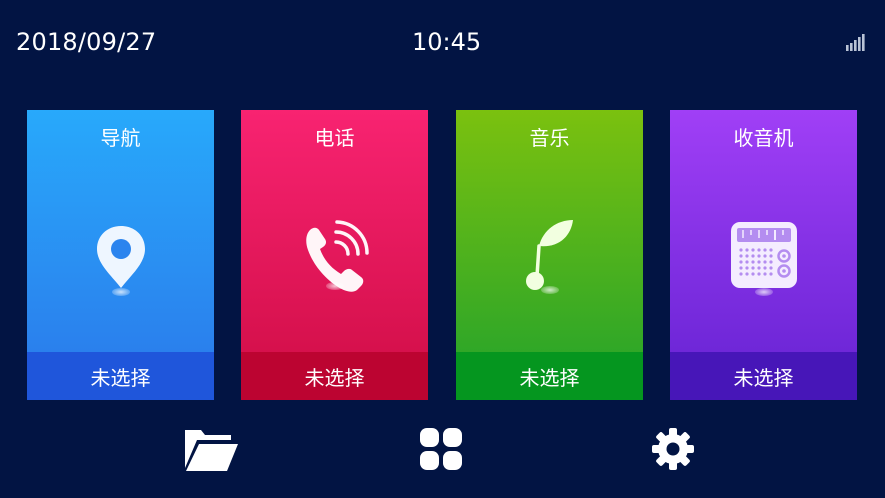 The image size is (885, 498). Describe the element at coordinates (334, 255) in the screenshot. I see `phone-card: 电话 未选择` at that location.